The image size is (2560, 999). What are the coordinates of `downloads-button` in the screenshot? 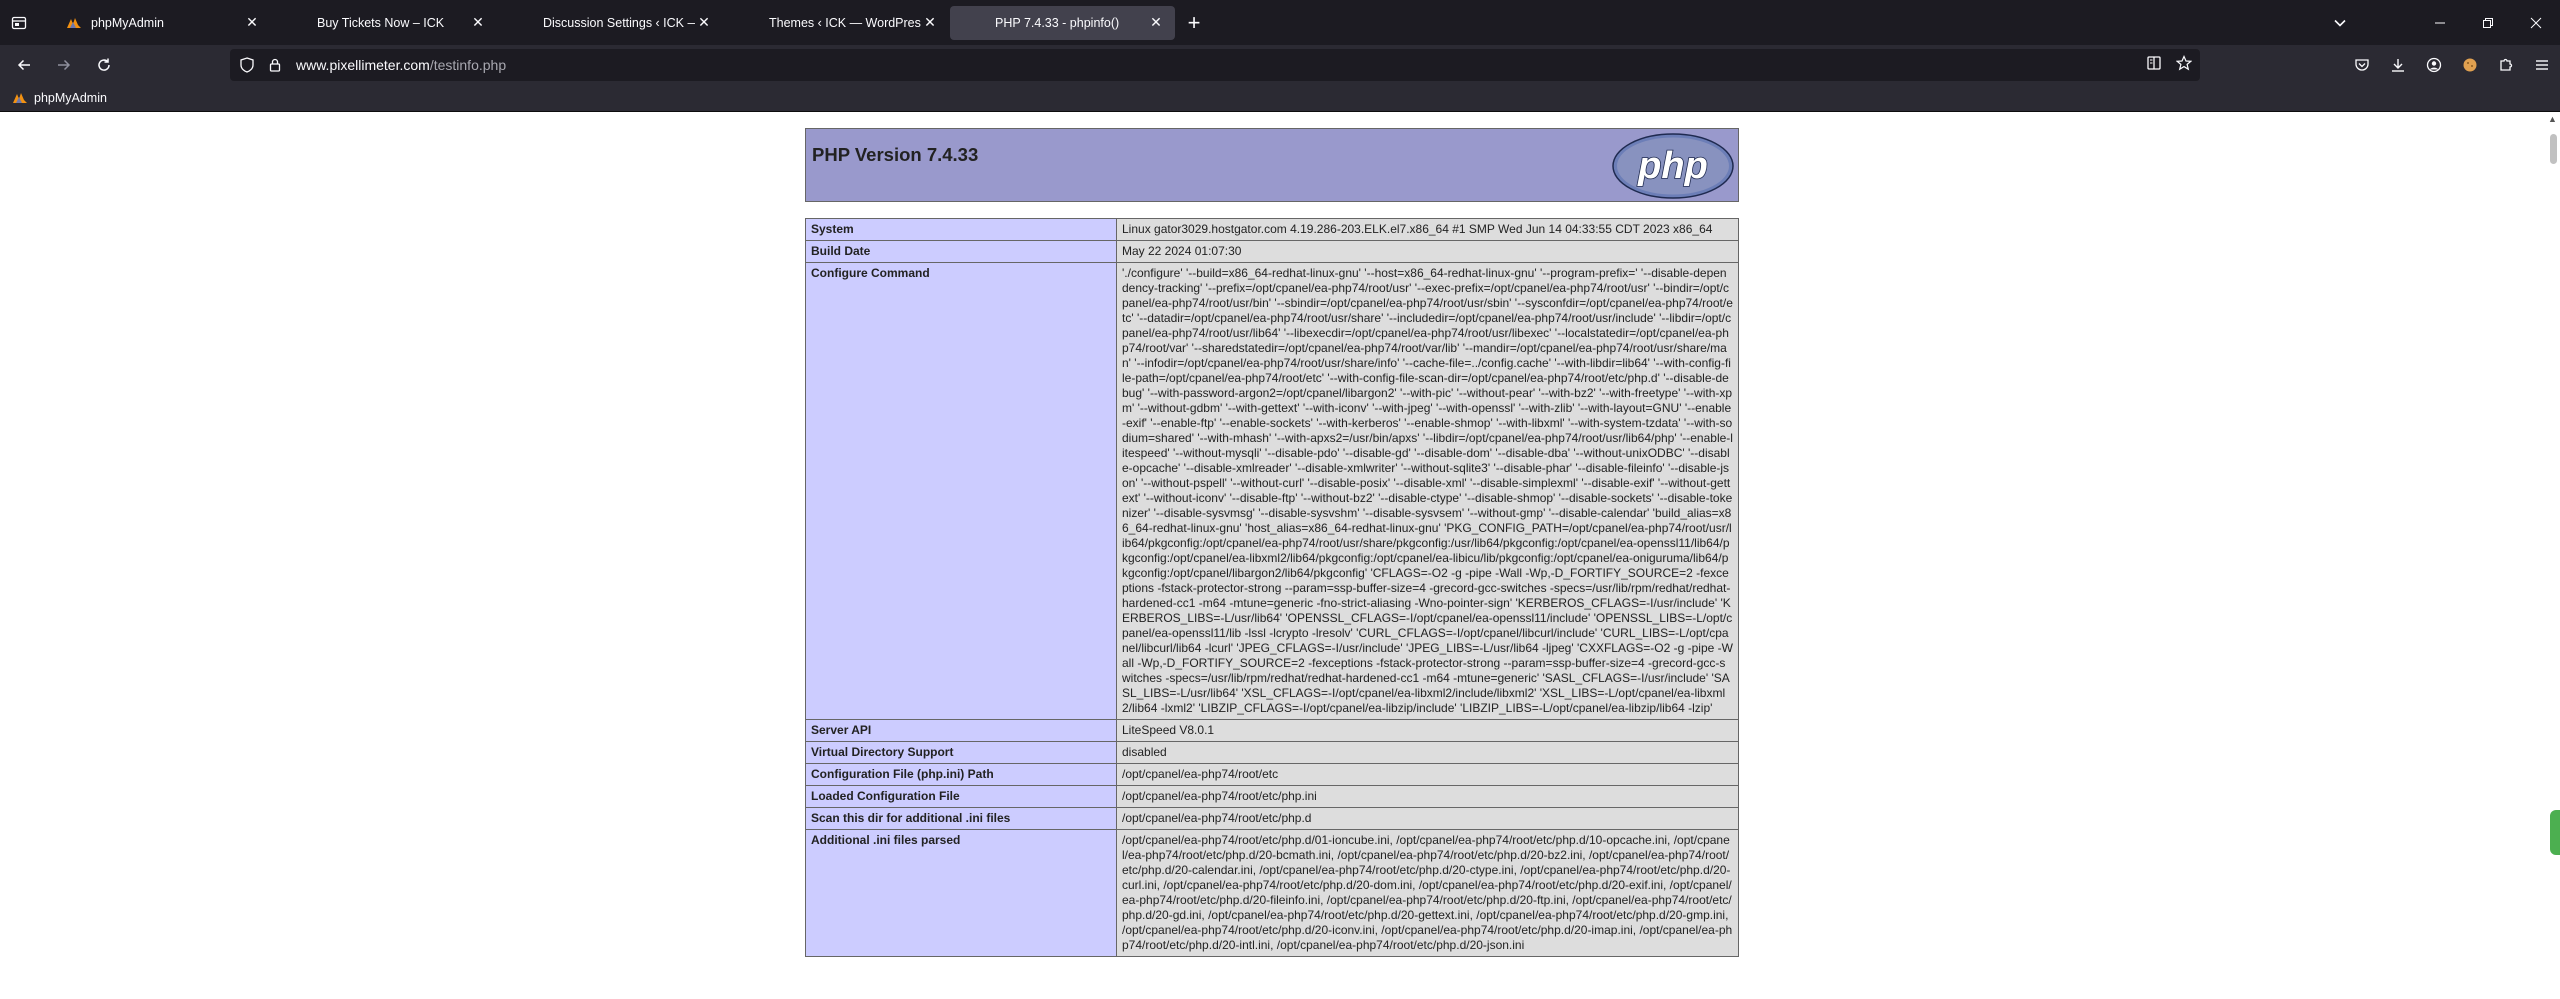 It's located at (2398, 65).